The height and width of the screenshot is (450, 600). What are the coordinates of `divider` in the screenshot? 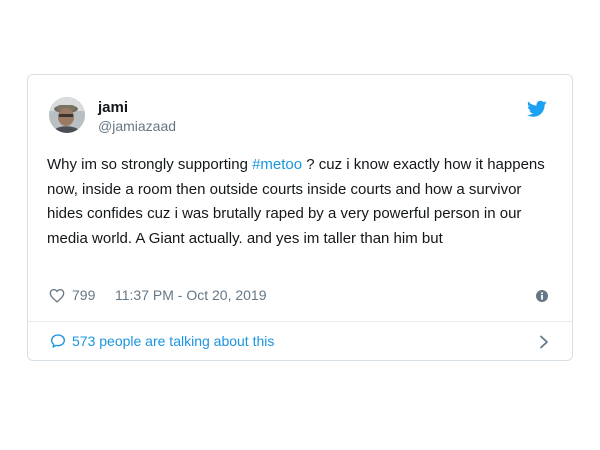 It's located at (300, 321).